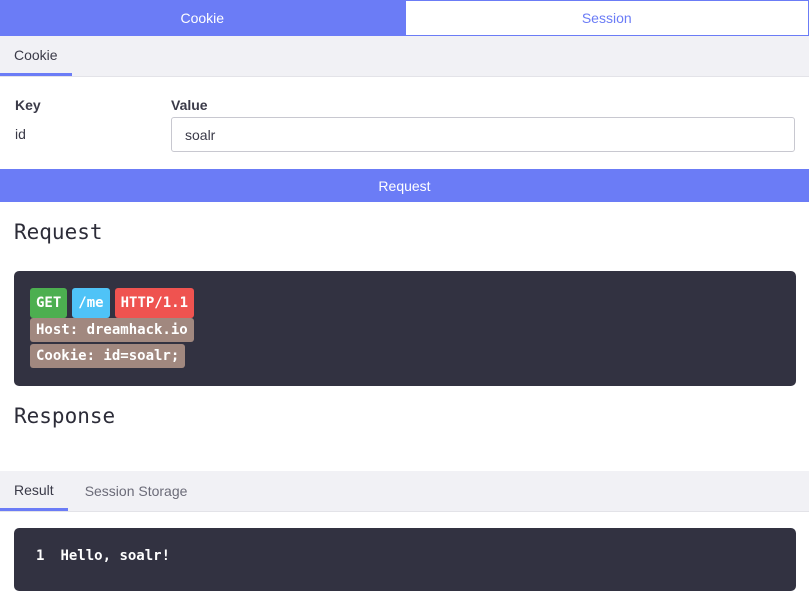 The image size is (809, 596). I want to click on sub-tab-cookie: Cookie, so click(36, 56).